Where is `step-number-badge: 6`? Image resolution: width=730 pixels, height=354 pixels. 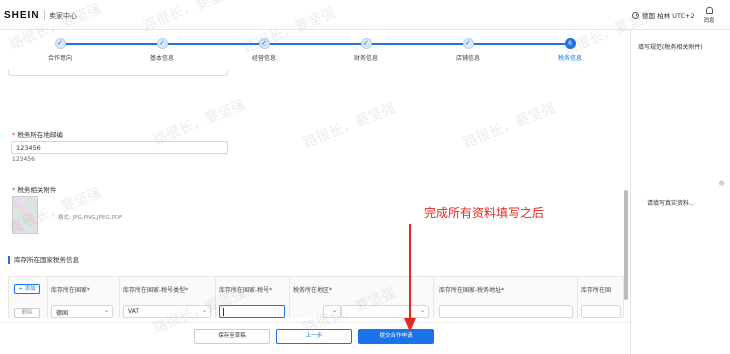
step-number-badge: 6 is located at coordinates (570, 43).